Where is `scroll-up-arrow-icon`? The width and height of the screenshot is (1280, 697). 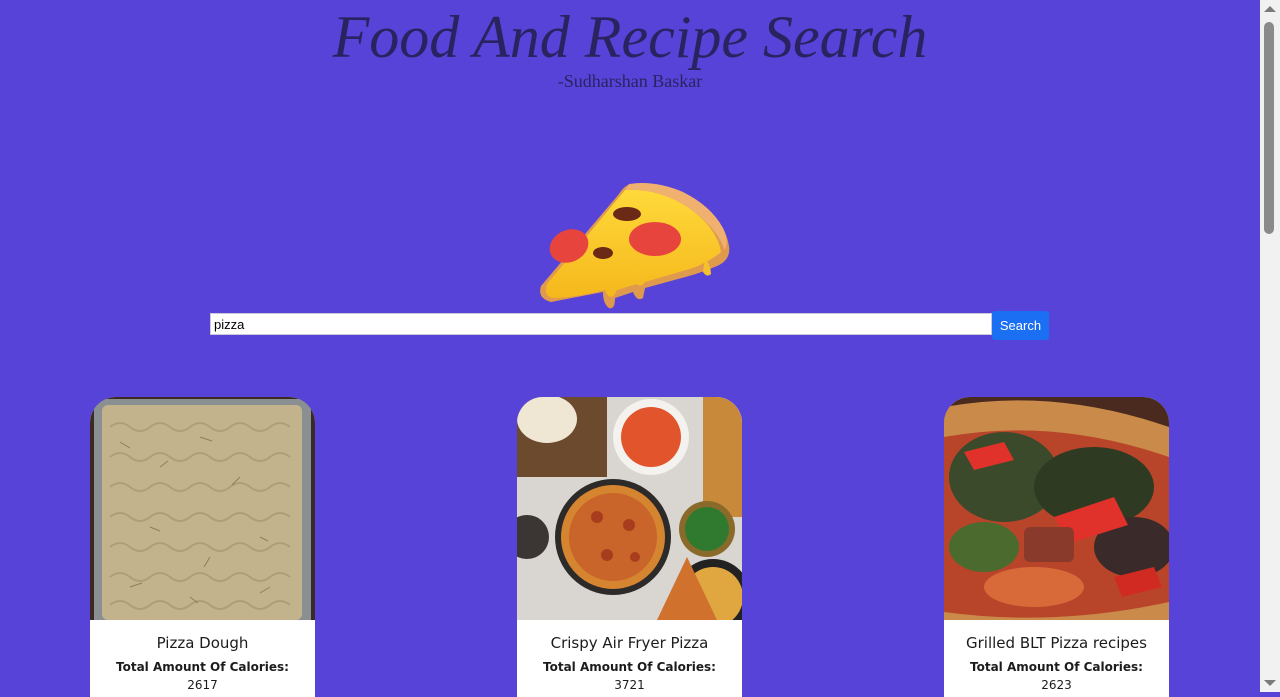 scroll-up-arrow-icon is located at coordinates (1270, 9).